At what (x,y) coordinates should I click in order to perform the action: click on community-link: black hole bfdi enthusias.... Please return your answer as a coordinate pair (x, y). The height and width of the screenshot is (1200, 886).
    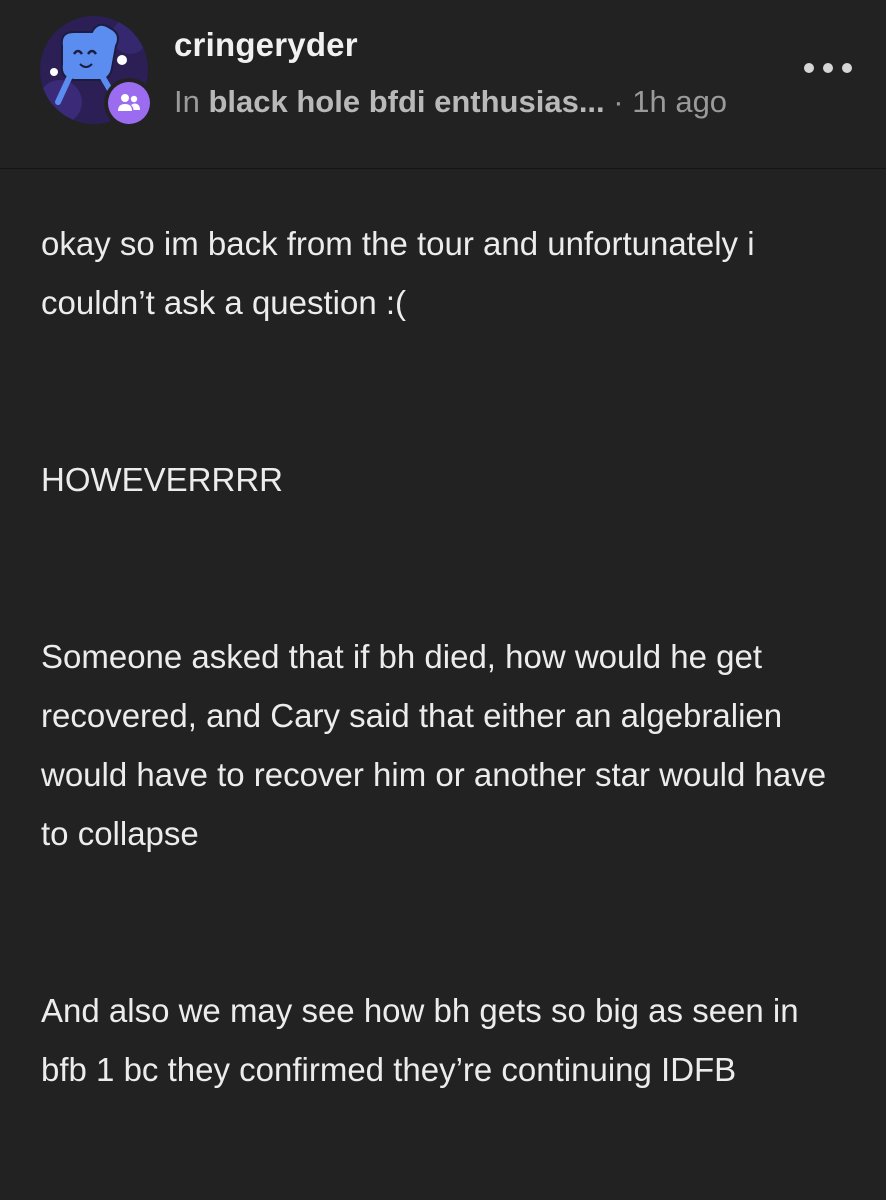
    Looking at the image, I should click on (406, 101).